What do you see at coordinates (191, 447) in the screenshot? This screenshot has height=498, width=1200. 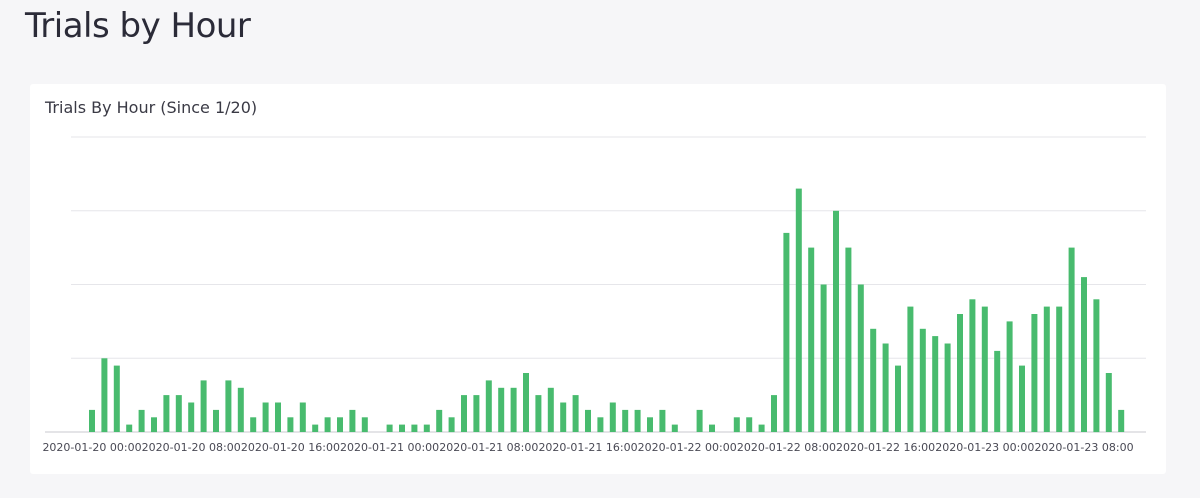 I see `x-tick-label-1: 2020-01-20 08:00` at bounding box center [191, 447].